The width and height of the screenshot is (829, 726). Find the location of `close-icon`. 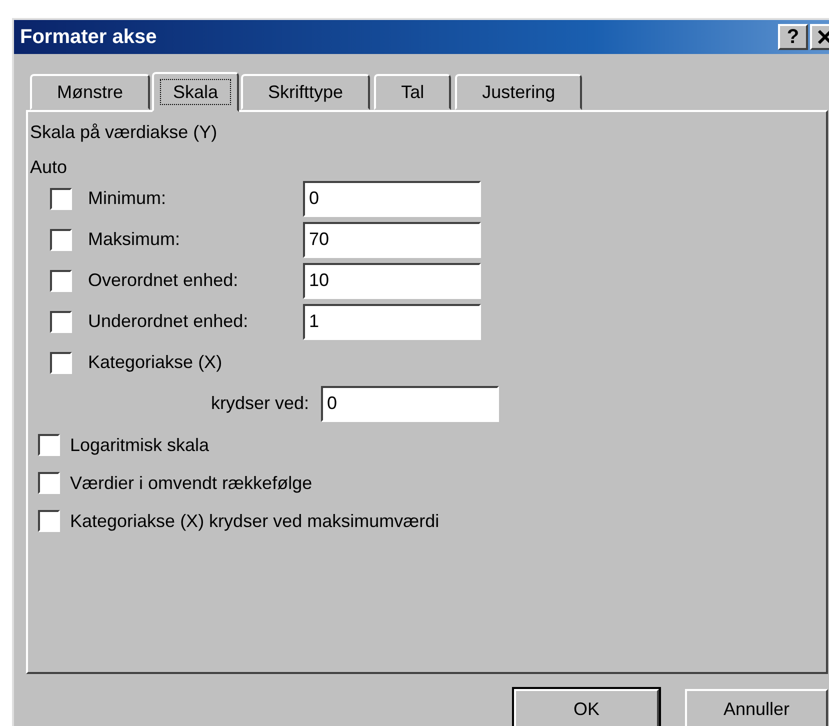

close-icon is located at coordinates (823, 37).